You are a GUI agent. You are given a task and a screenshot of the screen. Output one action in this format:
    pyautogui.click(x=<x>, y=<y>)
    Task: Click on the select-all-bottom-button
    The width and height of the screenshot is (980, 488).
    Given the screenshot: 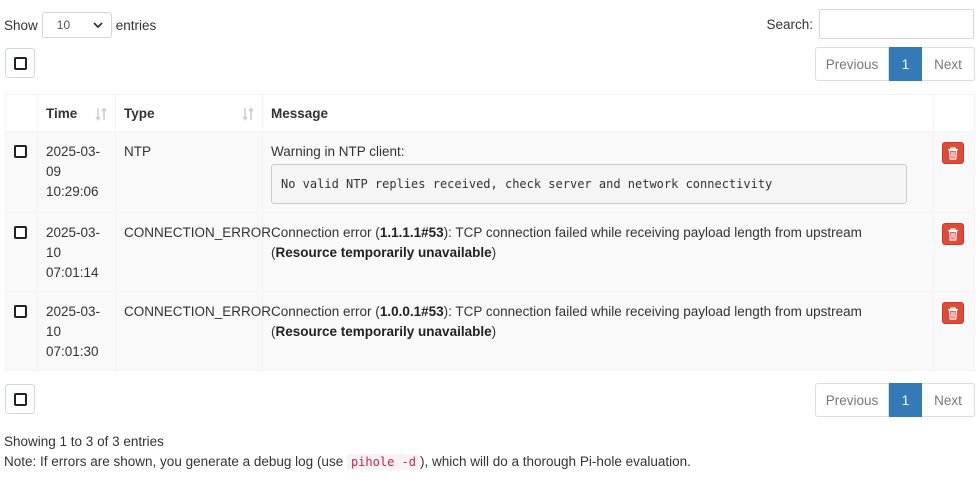 What is the action you would take?
    pyautogui.click(x=20, y=399)
    